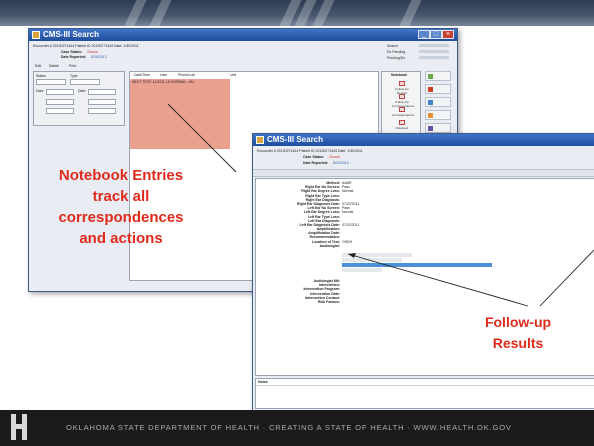  What do you see at coordinates (316, 246) in the screenshot?
I see `result-row: Audiologist:` at bounding box center [316, 246].